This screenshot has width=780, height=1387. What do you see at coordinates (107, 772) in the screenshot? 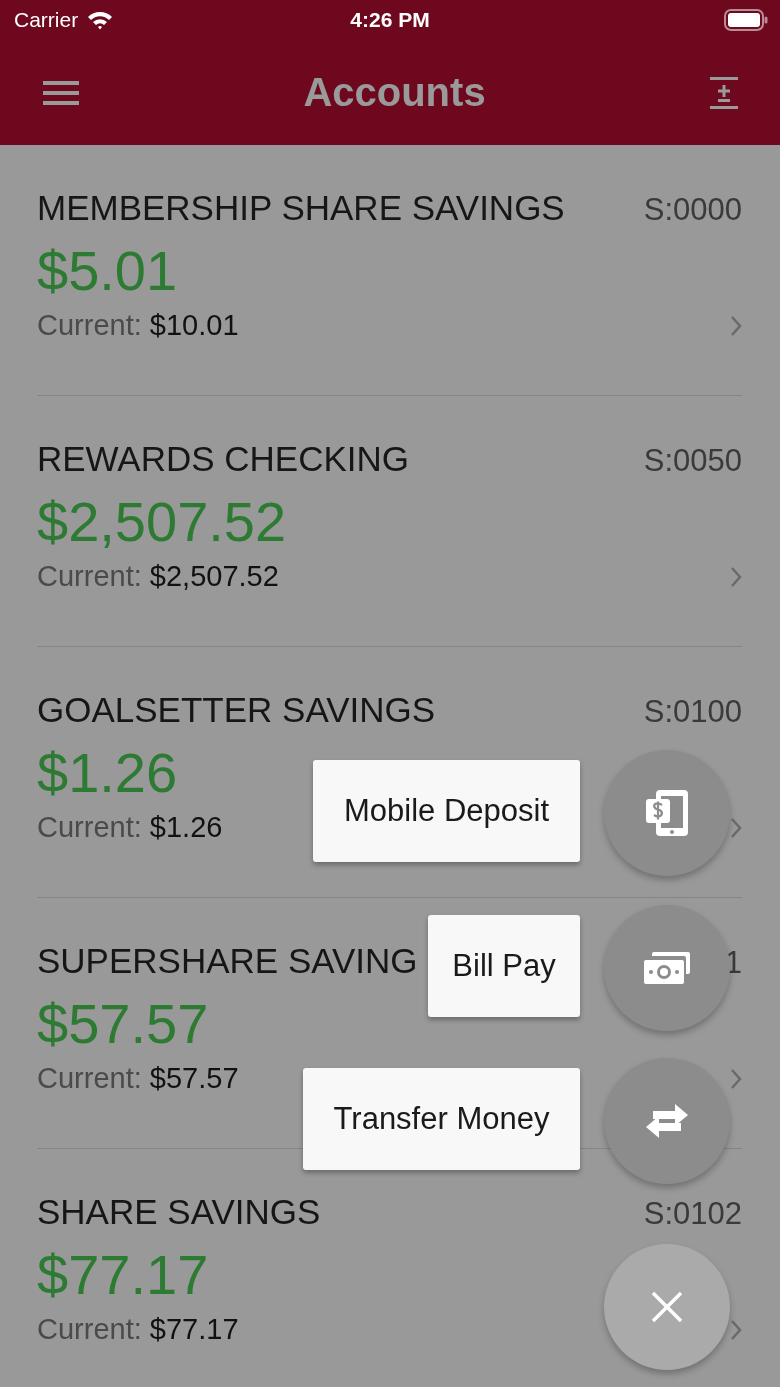
I see `available-balance: $1.26` at bounding box center [107, 772].